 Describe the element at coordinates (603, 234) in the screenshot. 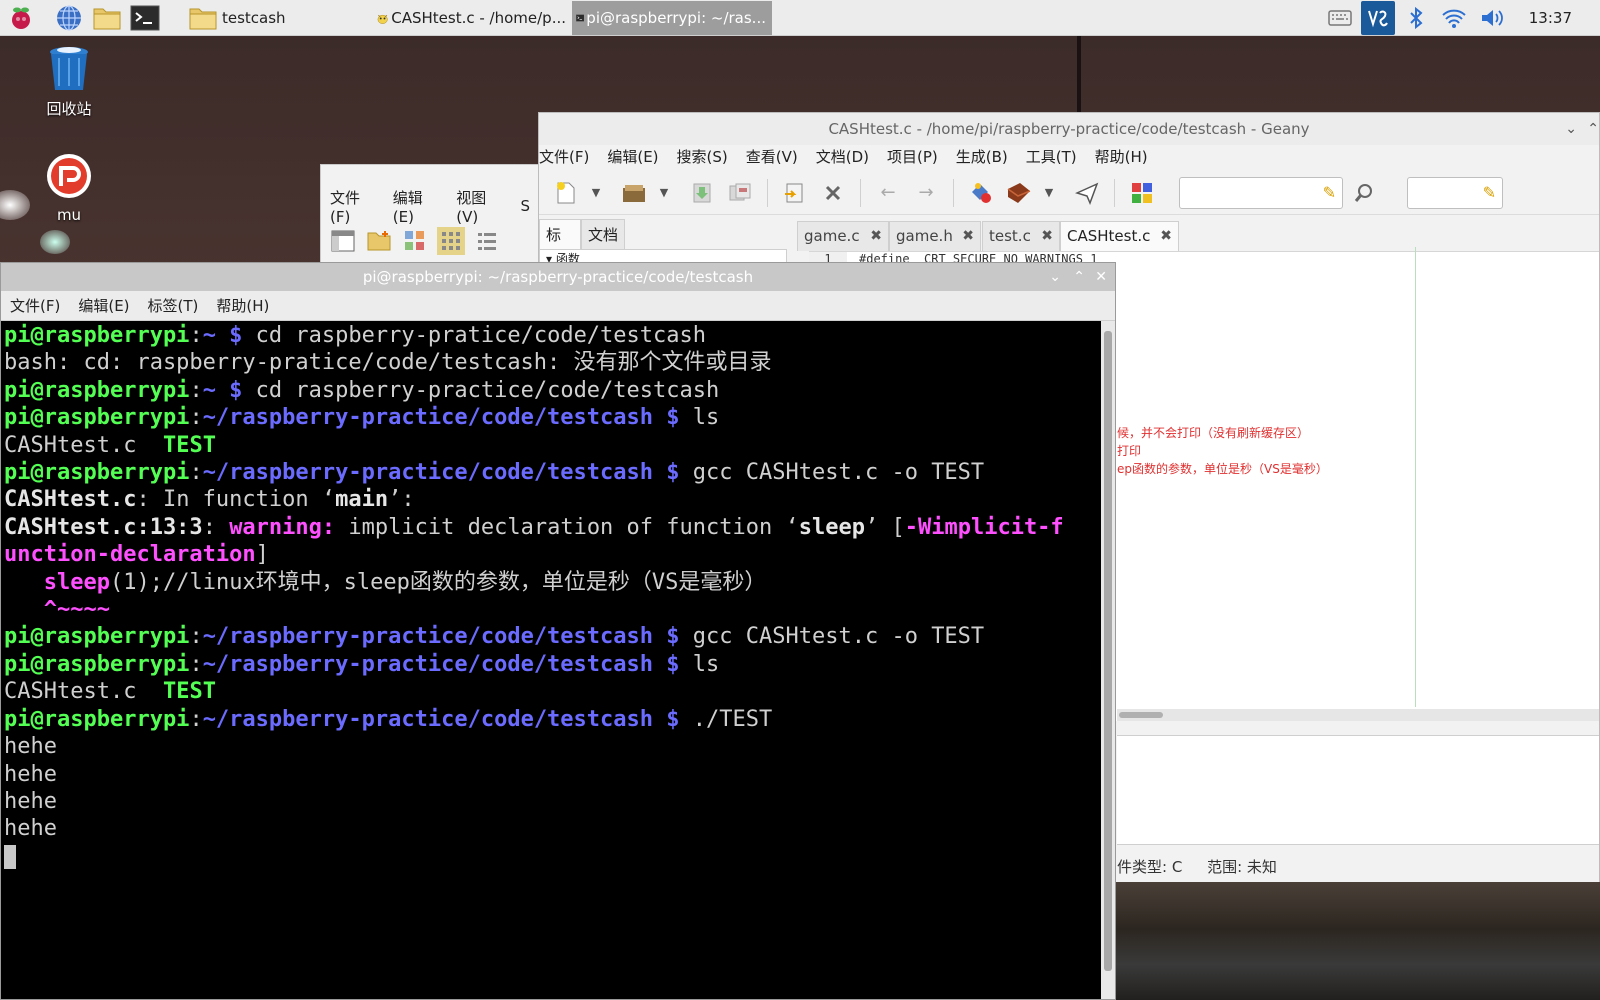

I see `tab-documents: 文档` at that location.